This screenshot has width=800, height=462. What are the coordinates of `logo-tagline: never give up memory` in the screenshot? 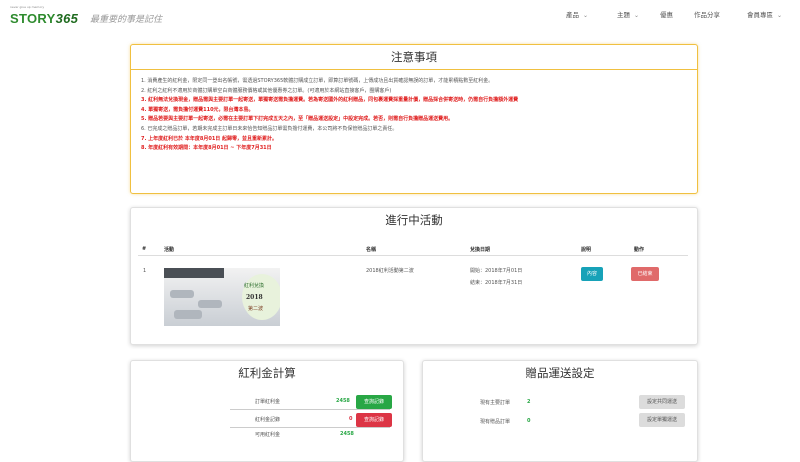 It's located at (27, 7).